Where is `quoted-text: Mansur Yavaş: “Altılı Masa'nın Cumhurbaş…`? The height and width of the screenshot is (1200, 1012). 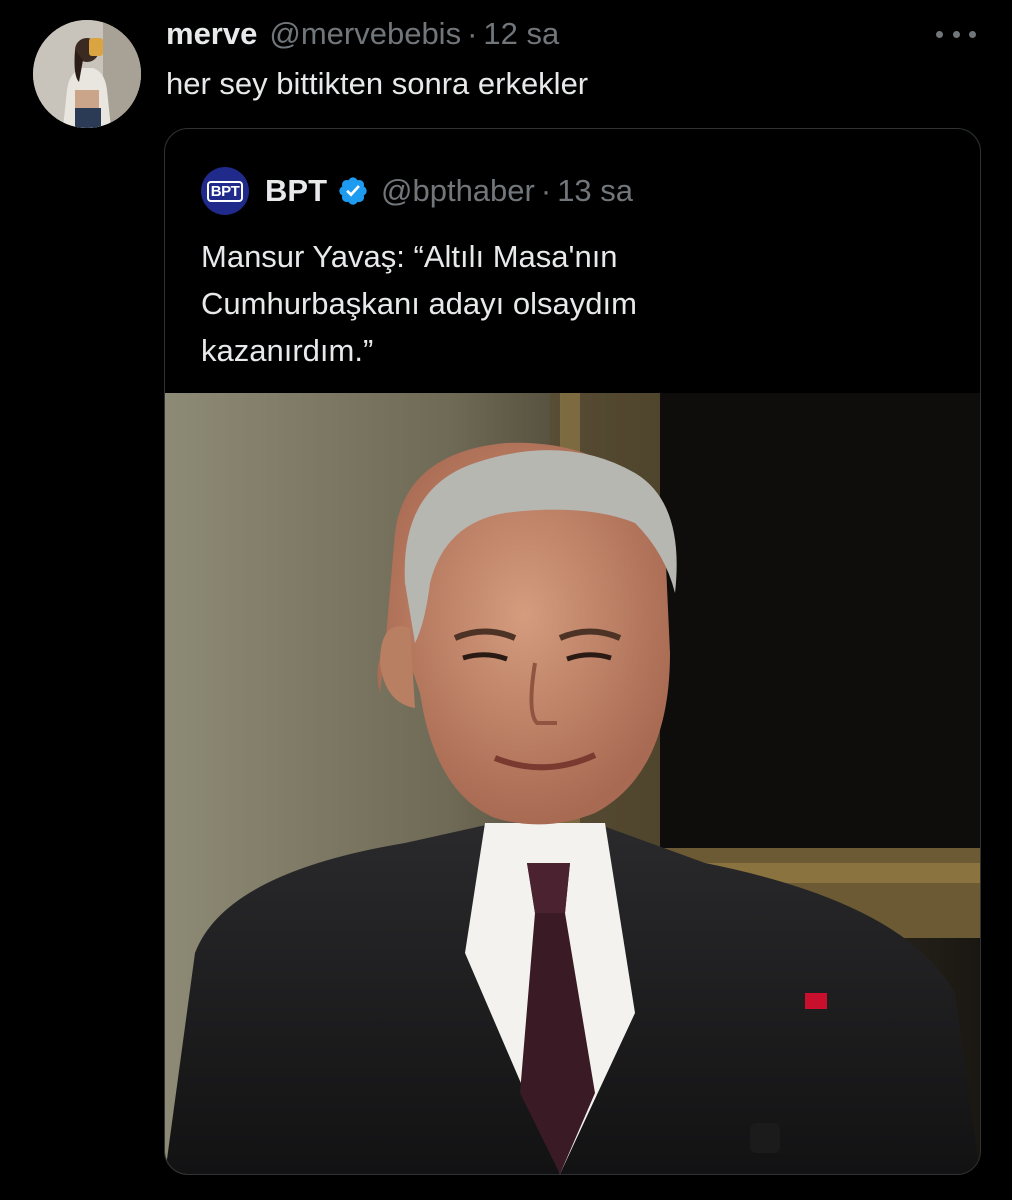 quoted-text: Mansur Yavaş: “Altılı Masa'nın Cumhurbaş… is located at coordinates (581, 303).